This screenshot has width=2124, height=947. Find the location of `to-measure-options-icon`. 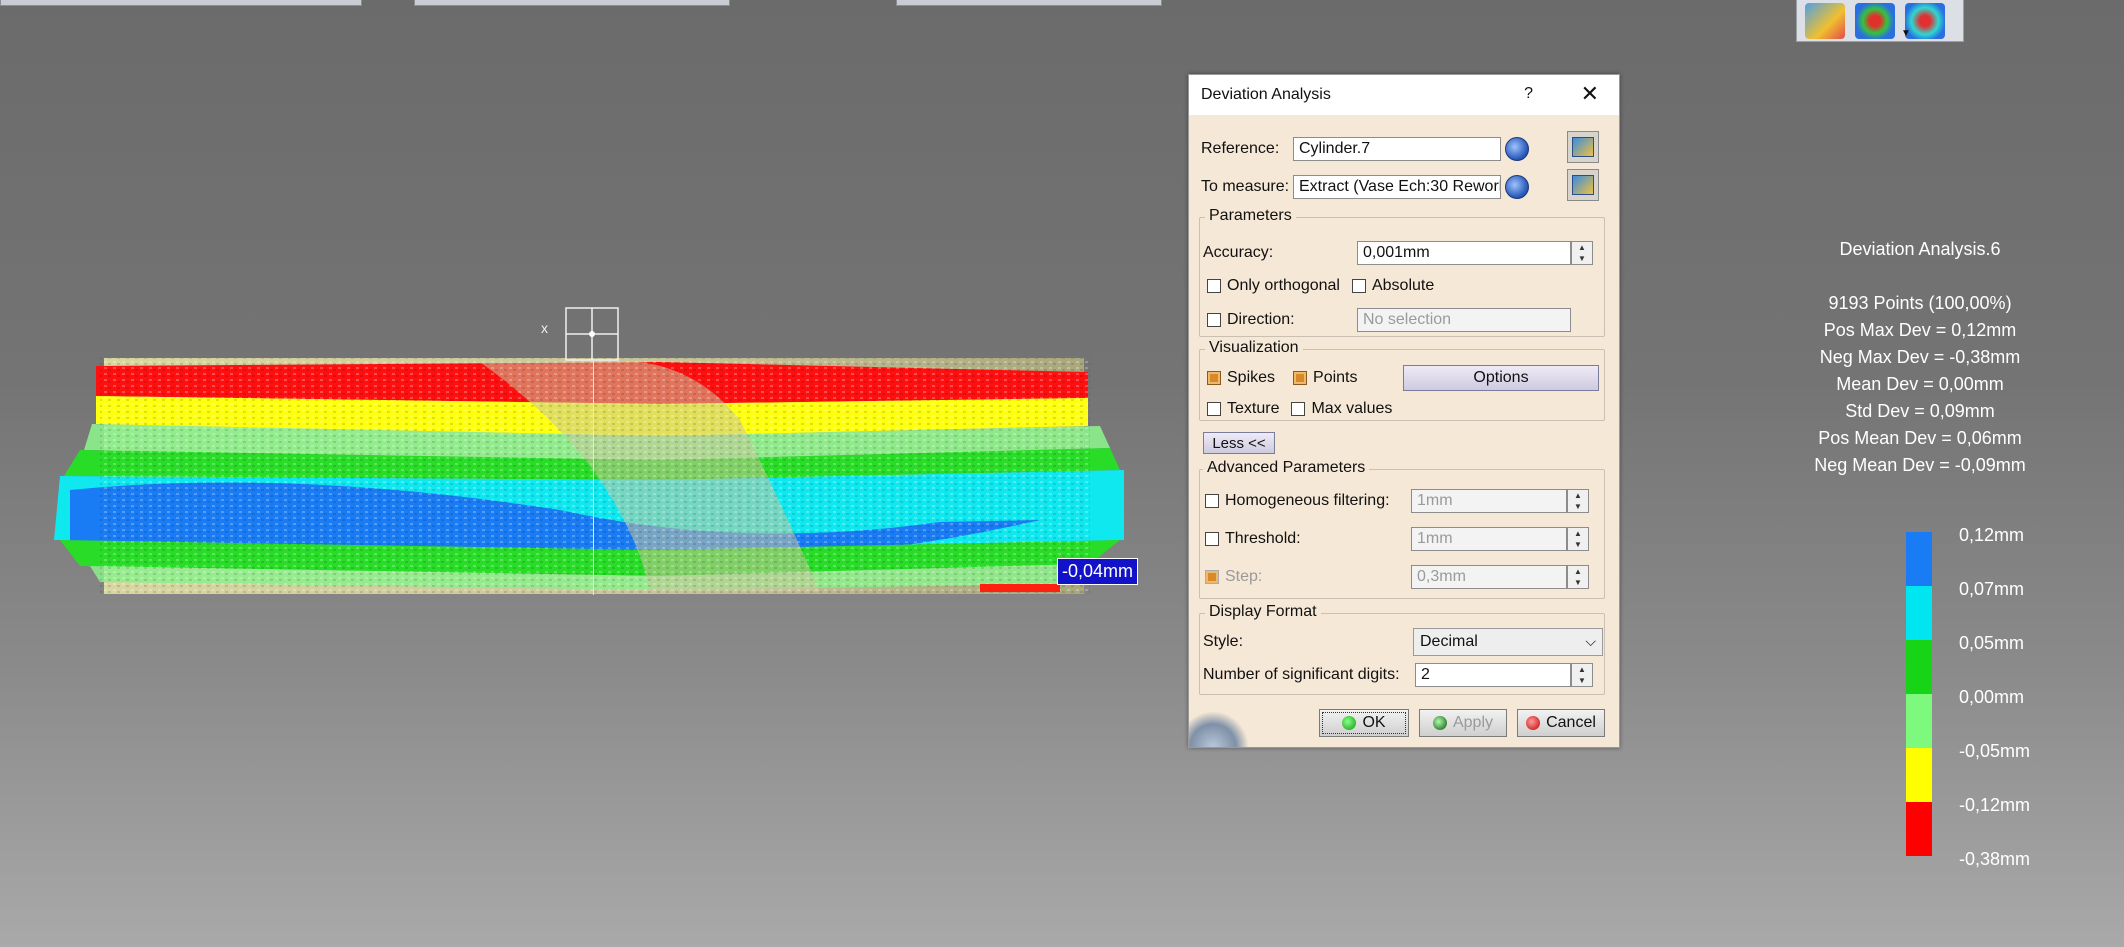

to-measure-options-icon is located at coordinates (1583, 185).